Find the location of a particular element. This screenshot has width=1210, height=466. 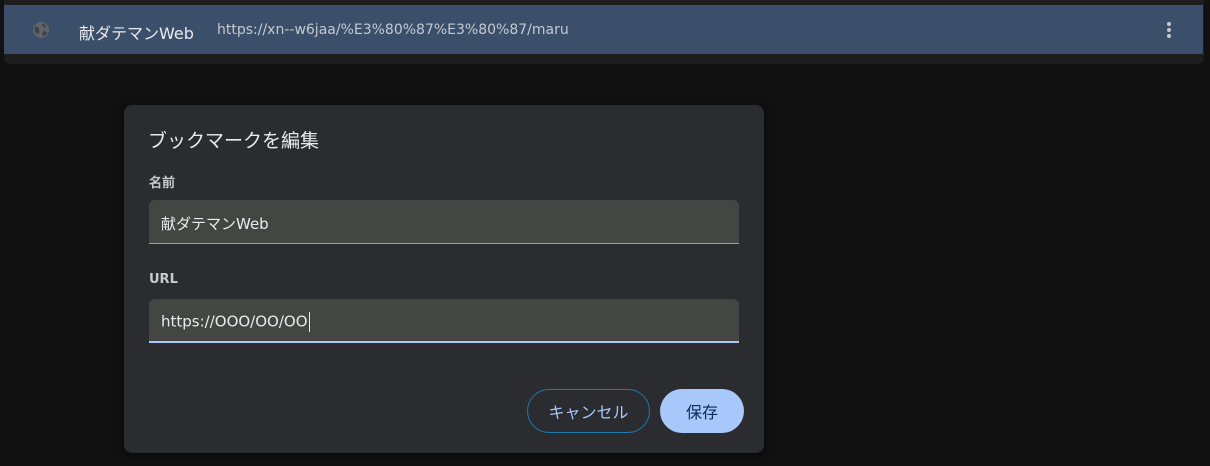

name-value: 献ダテマンWeb is located at coordinates (215, 224).